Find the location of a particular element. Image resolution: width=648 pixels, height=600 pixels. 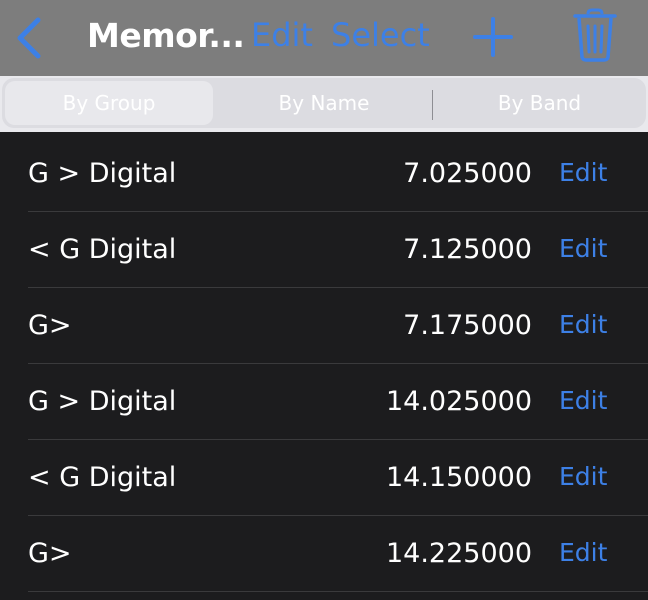

memory-frequency: 14.150000 is located at coordinates (458, 477).